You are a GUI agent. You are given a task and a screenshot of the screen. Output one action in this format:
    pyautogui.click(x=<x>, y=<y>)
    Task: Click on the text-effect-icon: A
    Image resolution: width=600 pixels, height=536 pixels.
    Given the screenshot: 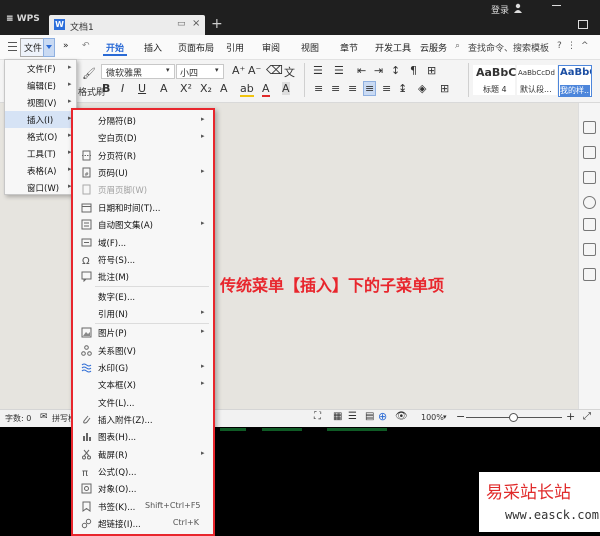 What is the action you would take?
    pyautogui.click(x=224, y=88)
    